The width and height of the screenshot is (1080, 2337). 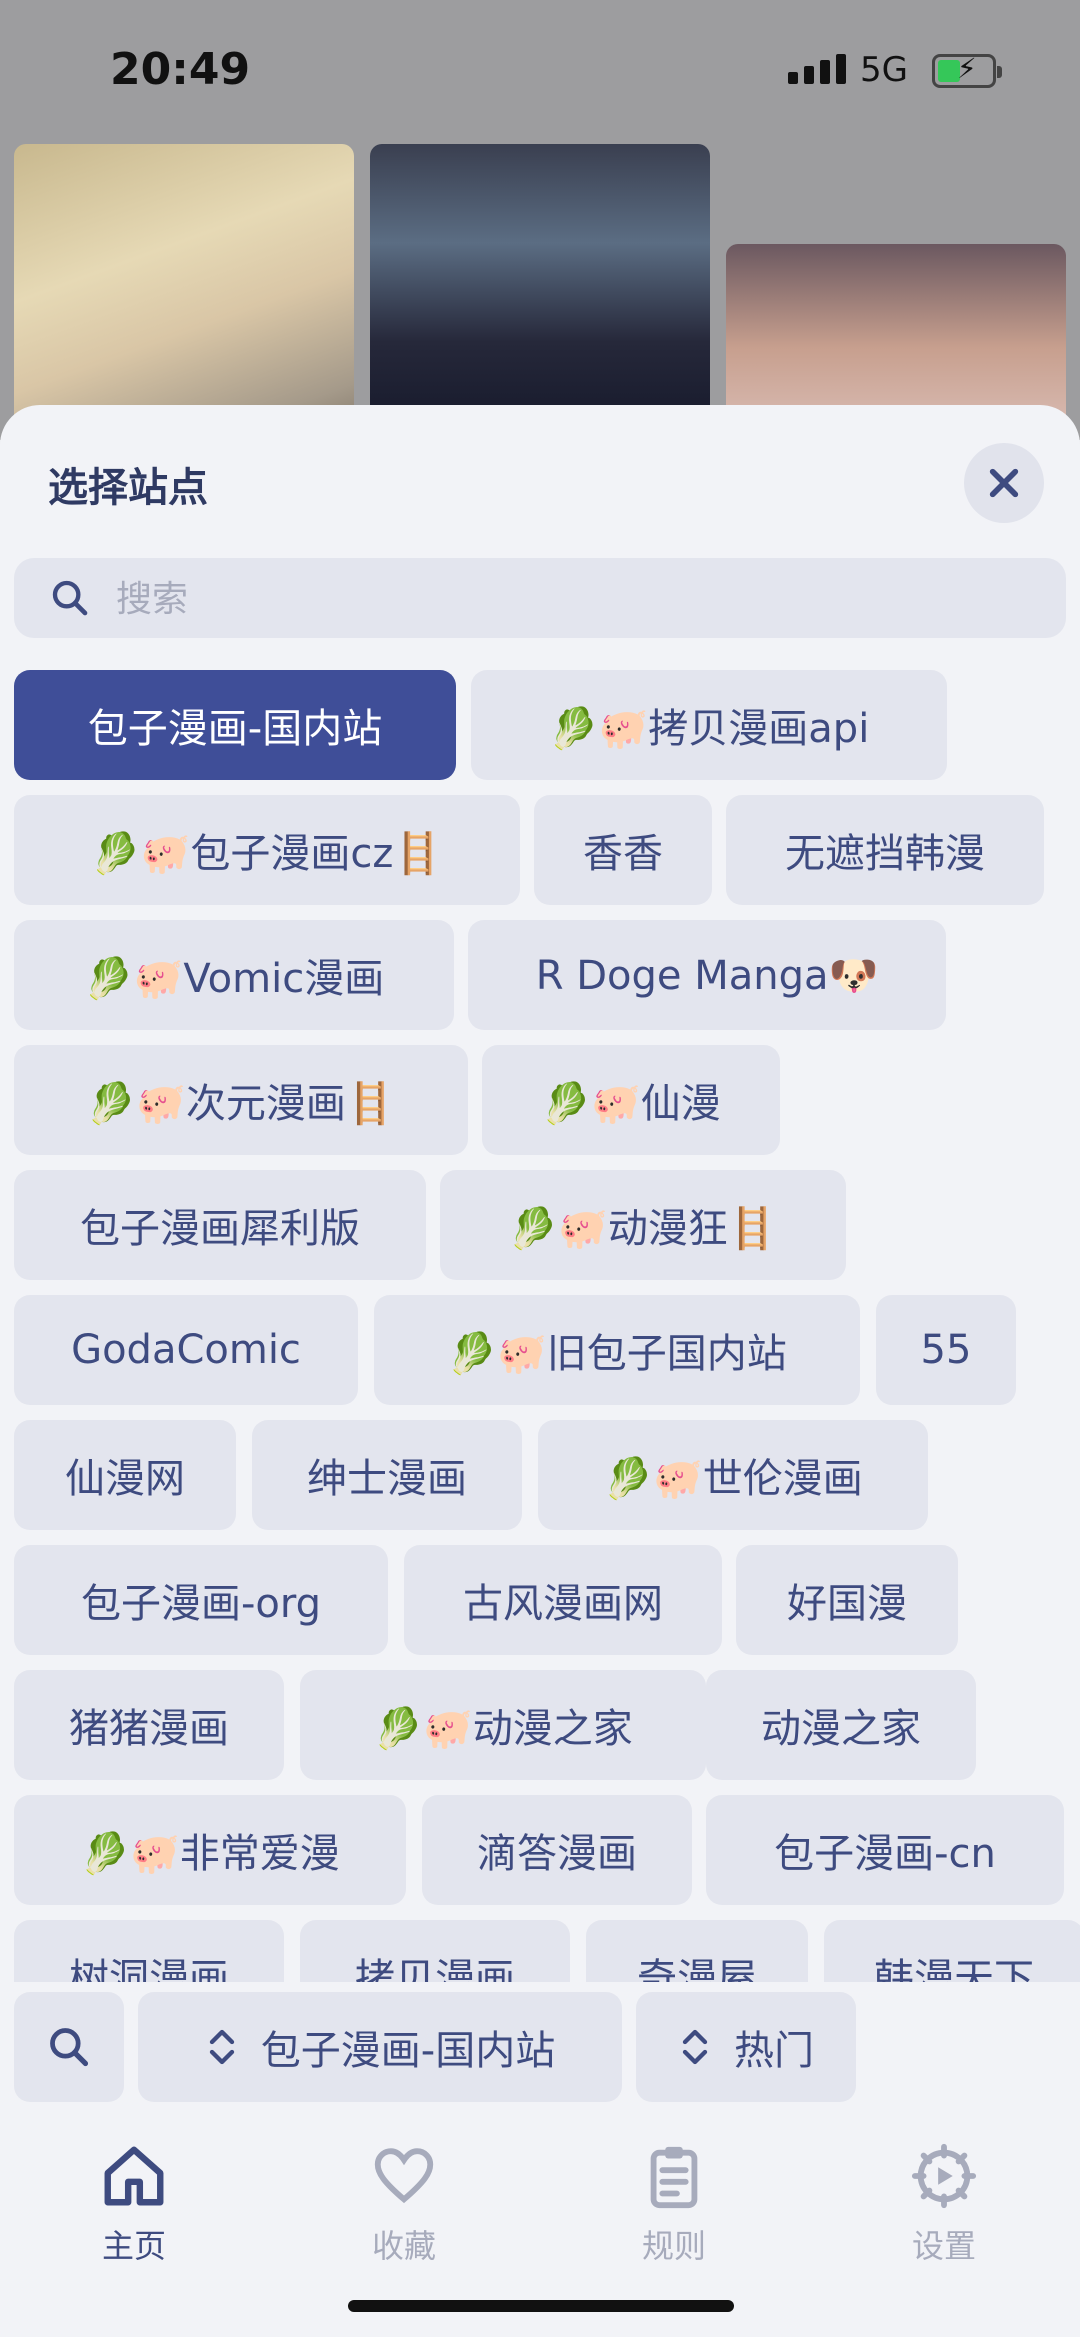 What do you see at coordinates (631, 1100) in the screenshot?
I see `site-chip: 🥬🐖仙漫` at bounding box center [631, 1100].